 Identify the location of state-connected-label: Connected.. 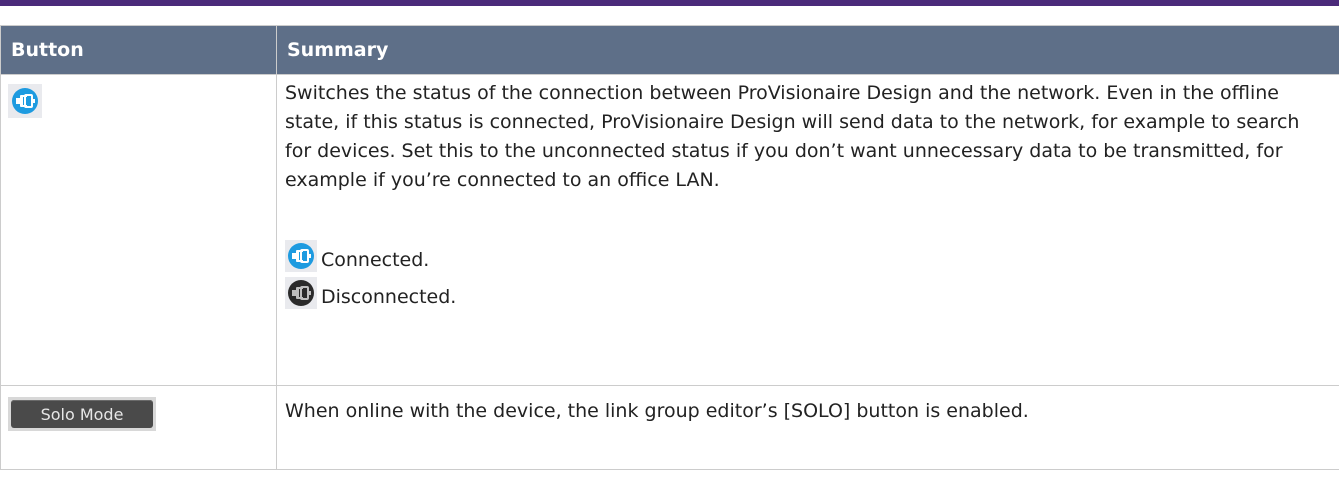
(375, 260).